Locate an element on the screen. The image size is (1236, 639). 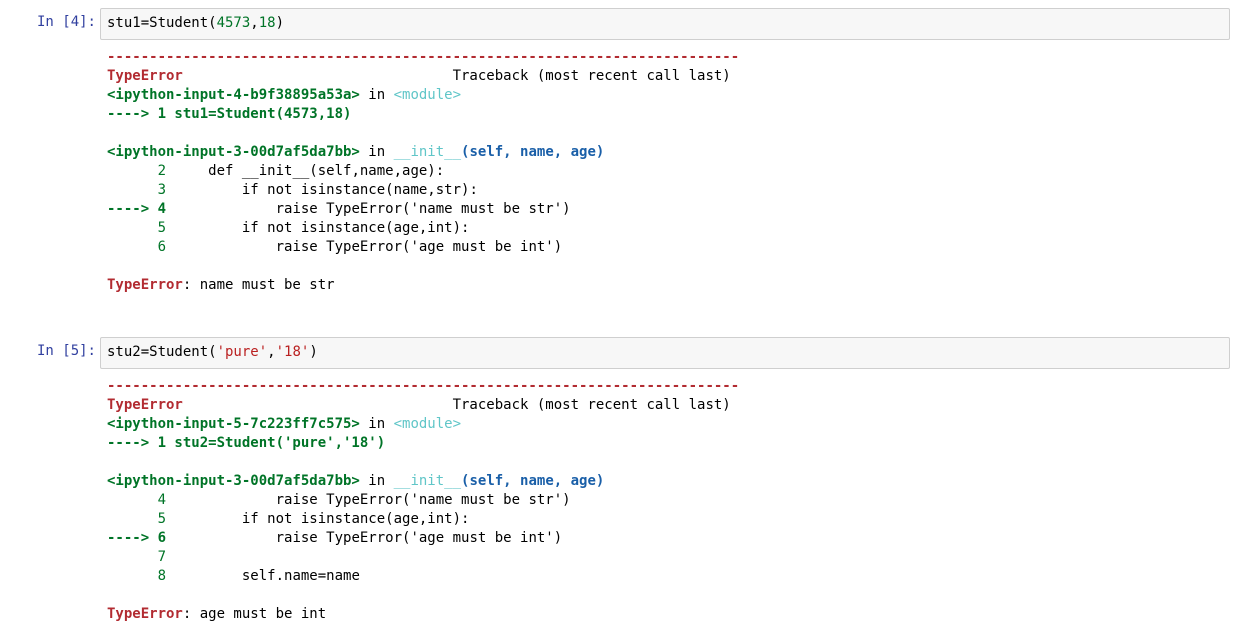
traceback-arrow-line: ----> 1 stu2=Student('pure','18') is located at coordinates (246, 443).